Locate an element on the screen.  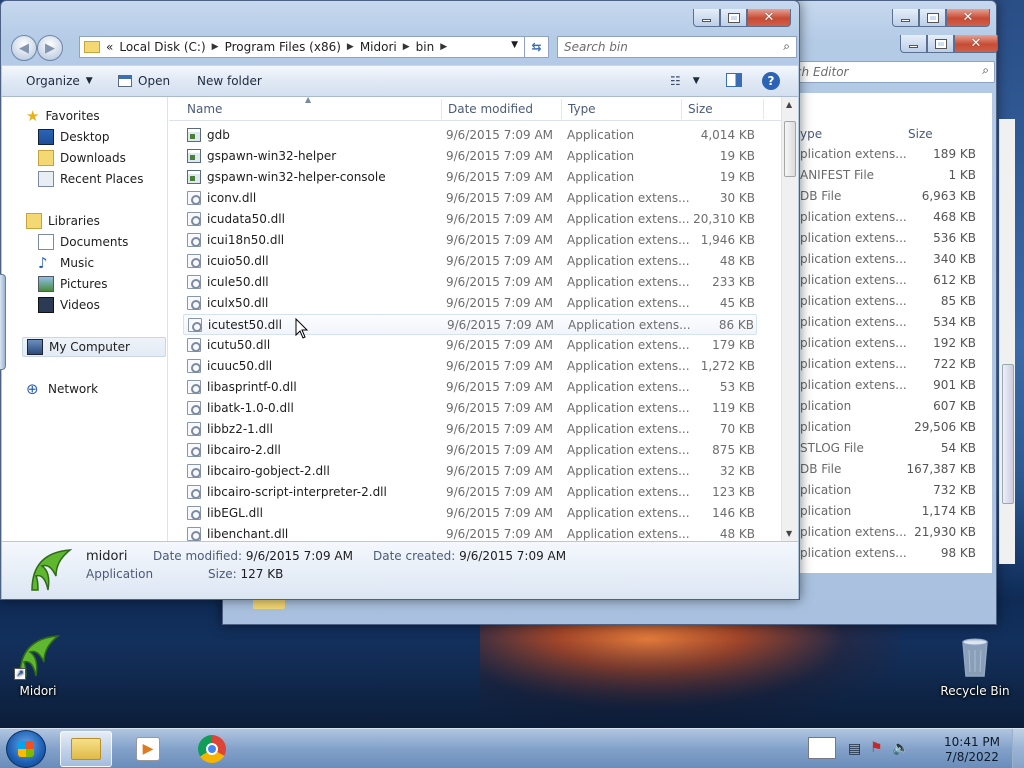
clock: 10:41 PM 7/8/2022 is located at coordinates (972, 750).